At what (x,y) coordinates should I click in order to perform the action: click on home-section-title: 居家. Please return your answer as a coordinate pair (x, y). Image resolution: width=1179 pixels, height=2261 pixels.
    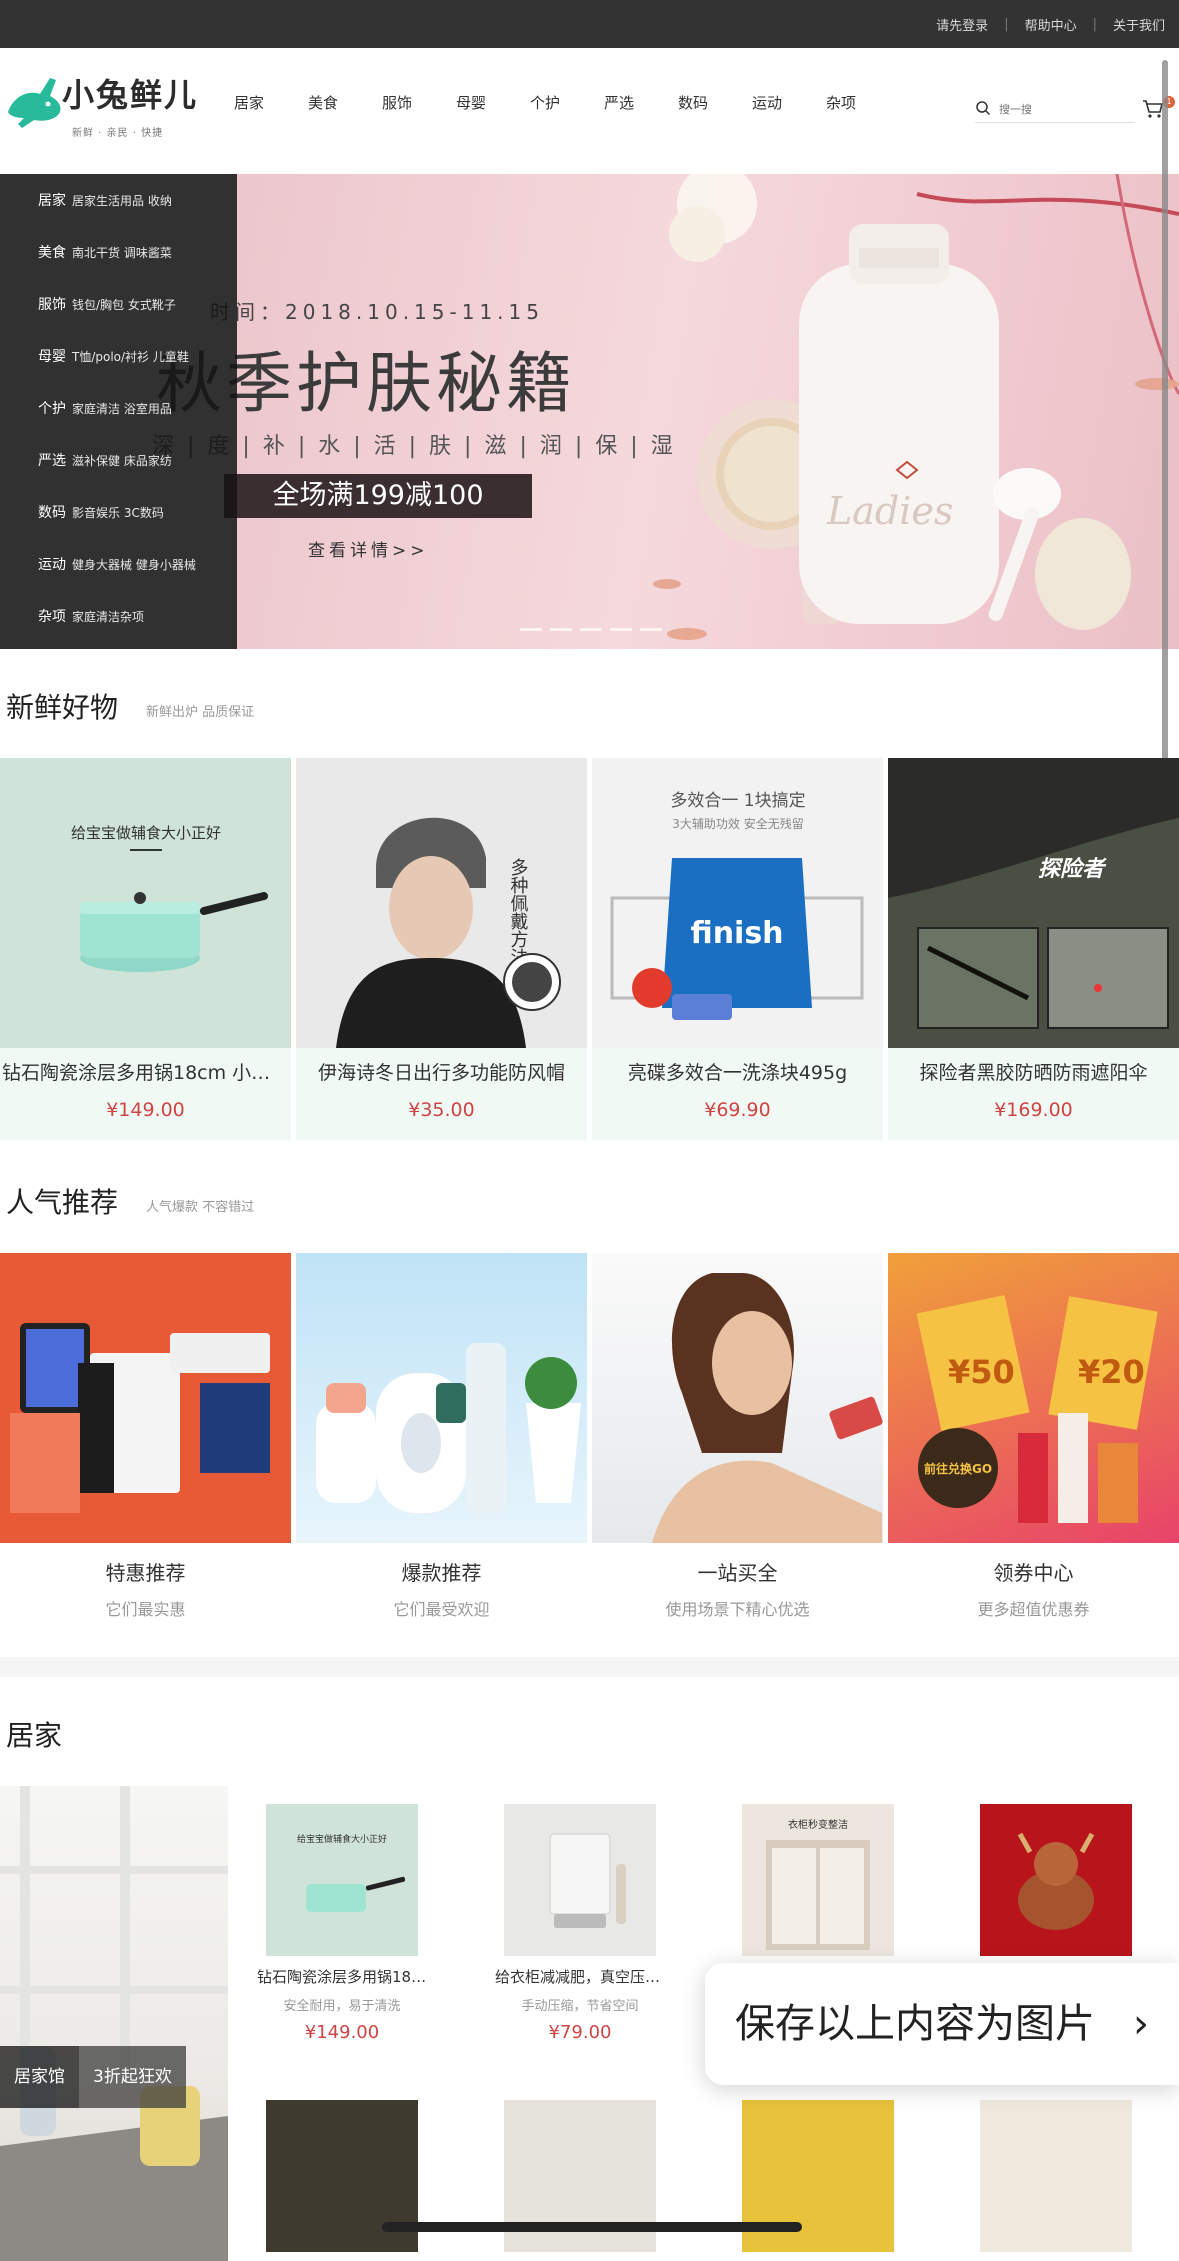
    Looking at the image, I should click on (34, 1735).